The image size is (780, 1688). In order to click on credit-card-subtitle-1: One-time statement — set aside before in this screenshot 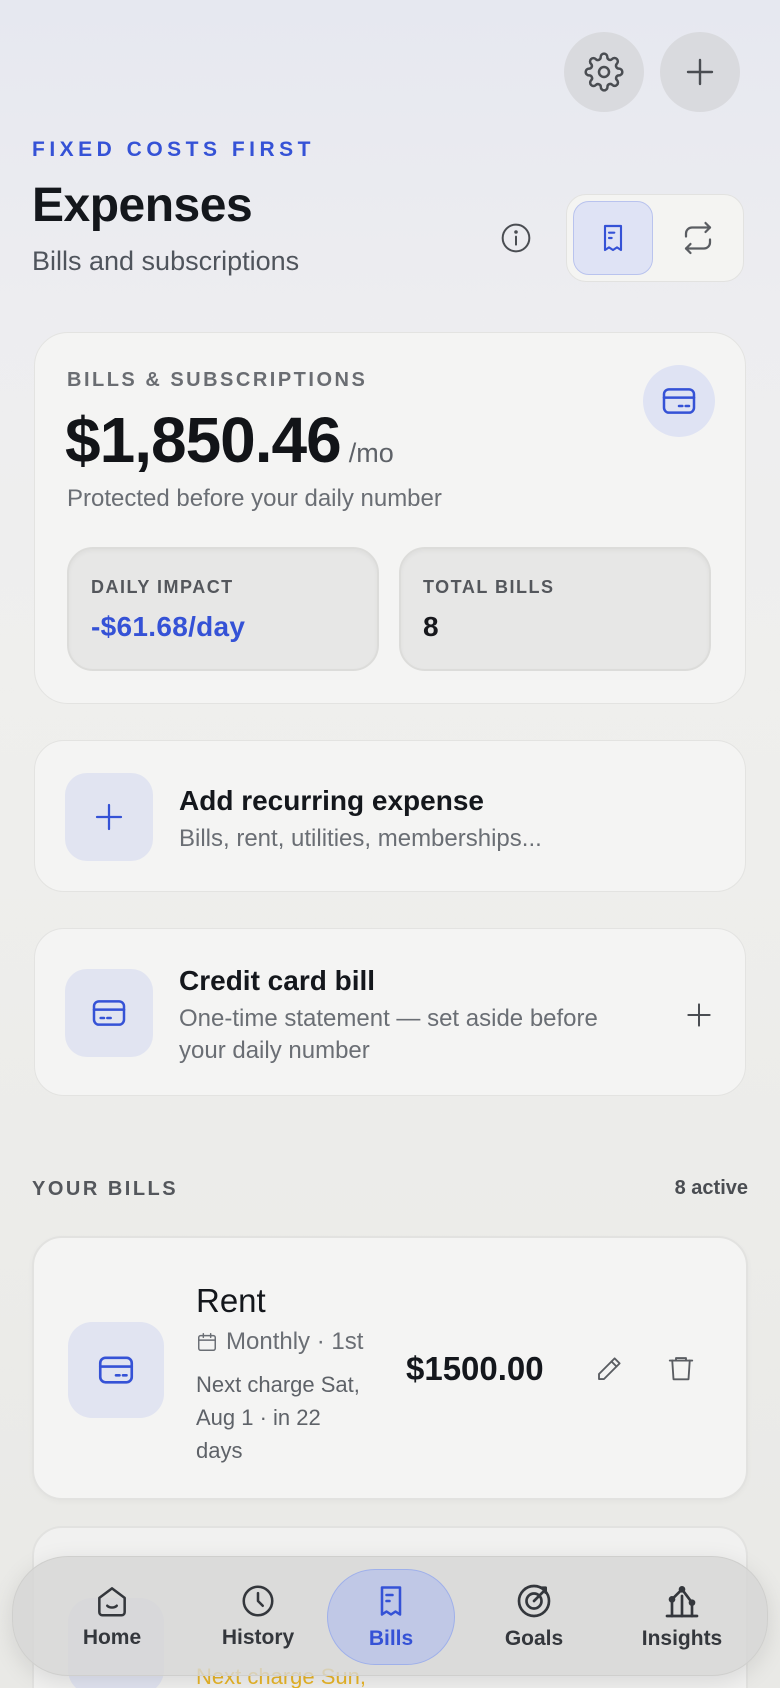, I will do `click(388, 1018)`.